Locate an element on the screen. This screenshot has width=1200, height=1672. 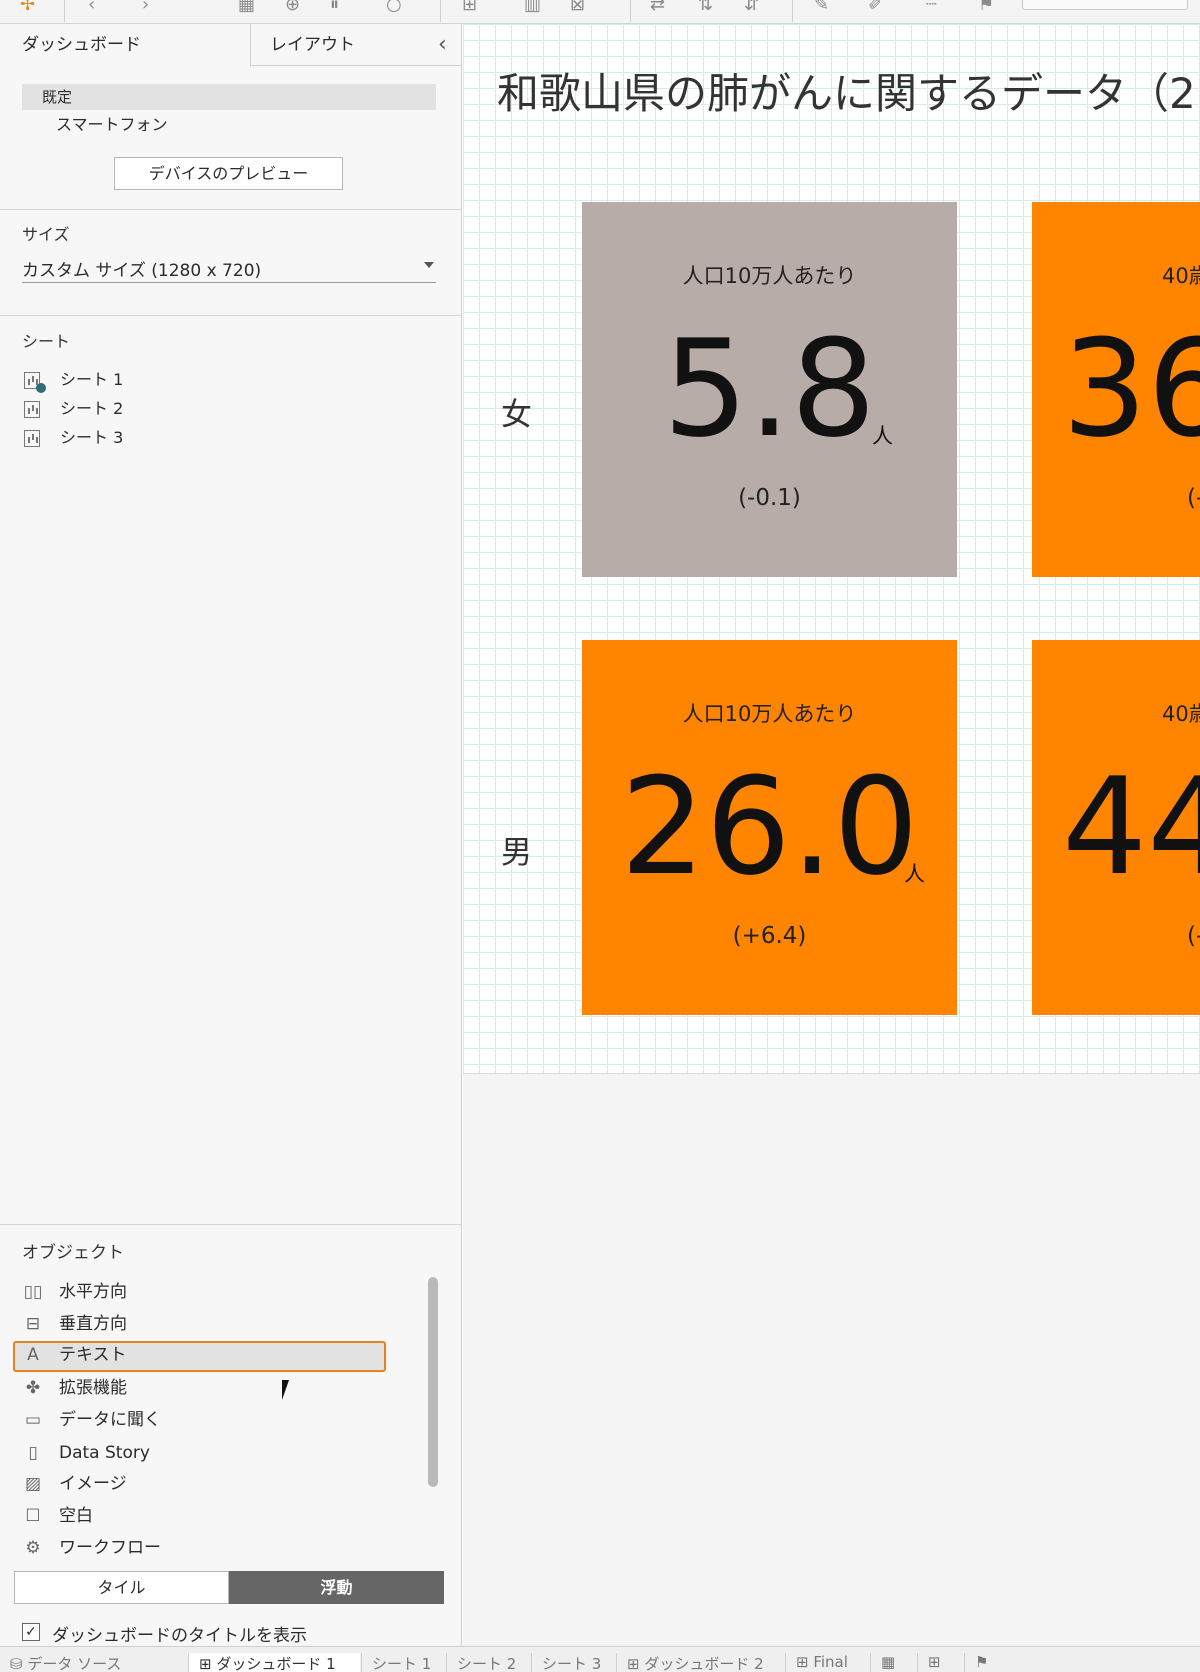
object-label: ワークフロー is located at coordinates (110, 1548).